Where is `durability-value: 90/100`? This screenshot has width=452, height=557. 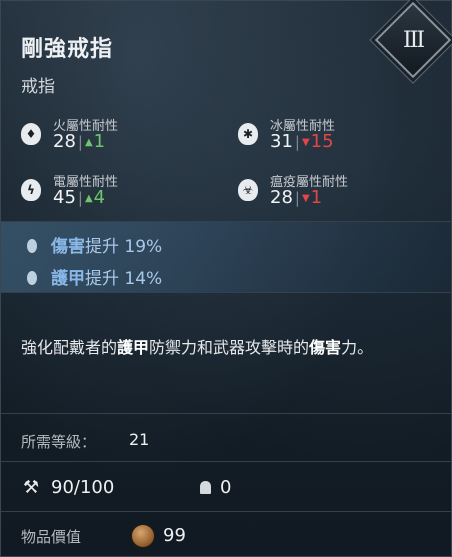
durability-value: 90/100 is located at coordinates (83, 487).